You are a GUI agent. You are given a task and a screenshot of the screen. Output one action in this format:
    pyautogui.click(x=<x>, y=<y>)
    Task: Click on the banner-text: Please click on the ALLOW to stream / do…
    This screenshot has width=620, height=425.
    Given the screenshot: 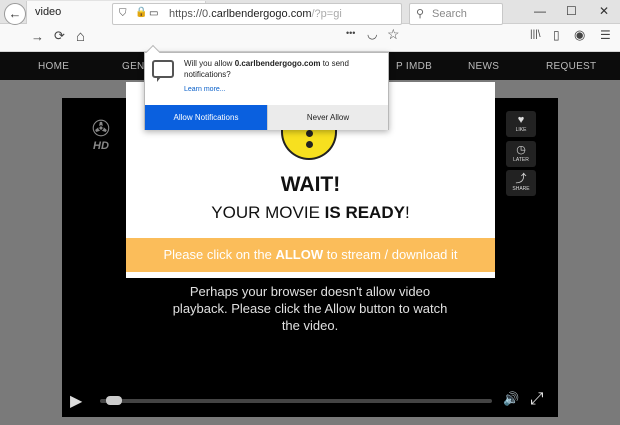 What is the action you would take?
    pyautogui.click(x=310, y=254)
    